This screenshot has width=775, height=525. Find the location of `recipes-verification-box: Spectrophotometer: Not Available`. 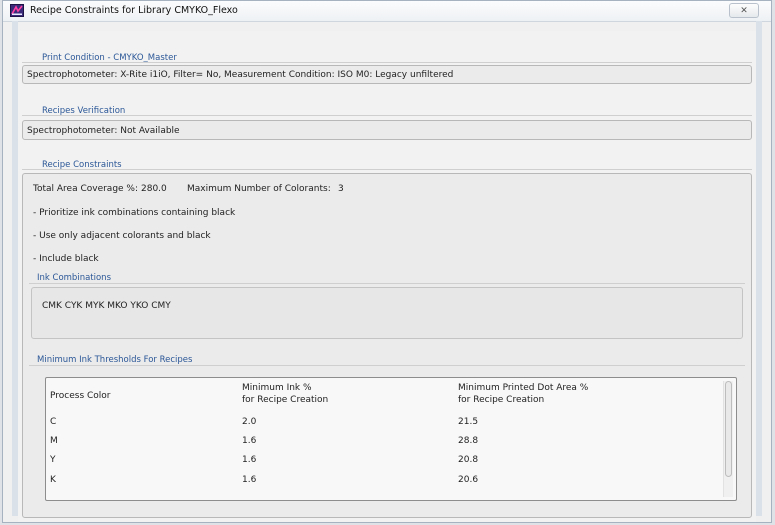

recipes-verification-box: Spectrophotometer: Not Available is located at coordinates (387, 130).